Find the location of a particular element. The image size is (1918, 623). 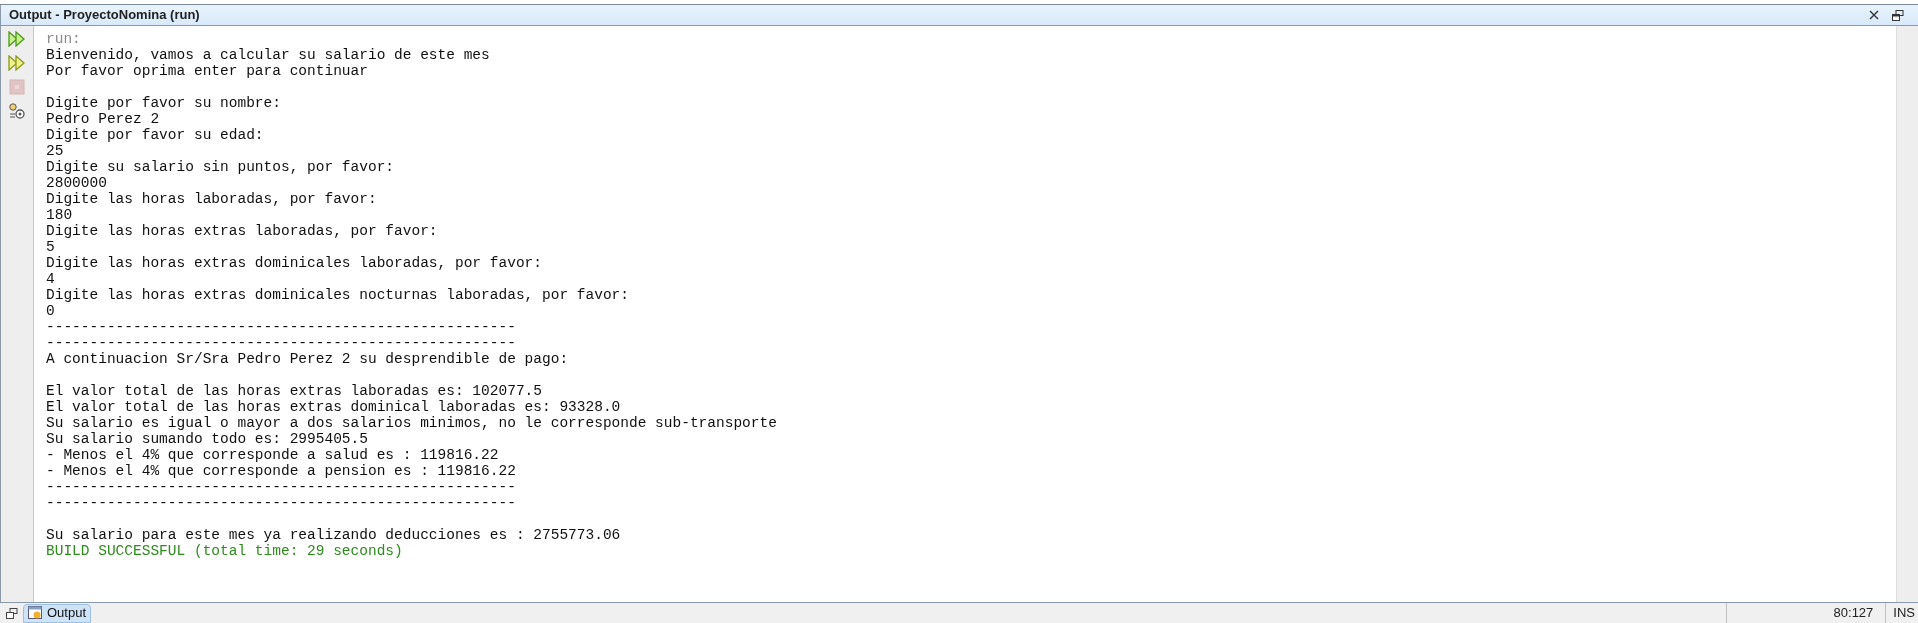

output-tab: Output is located at coordinates (57, 613).